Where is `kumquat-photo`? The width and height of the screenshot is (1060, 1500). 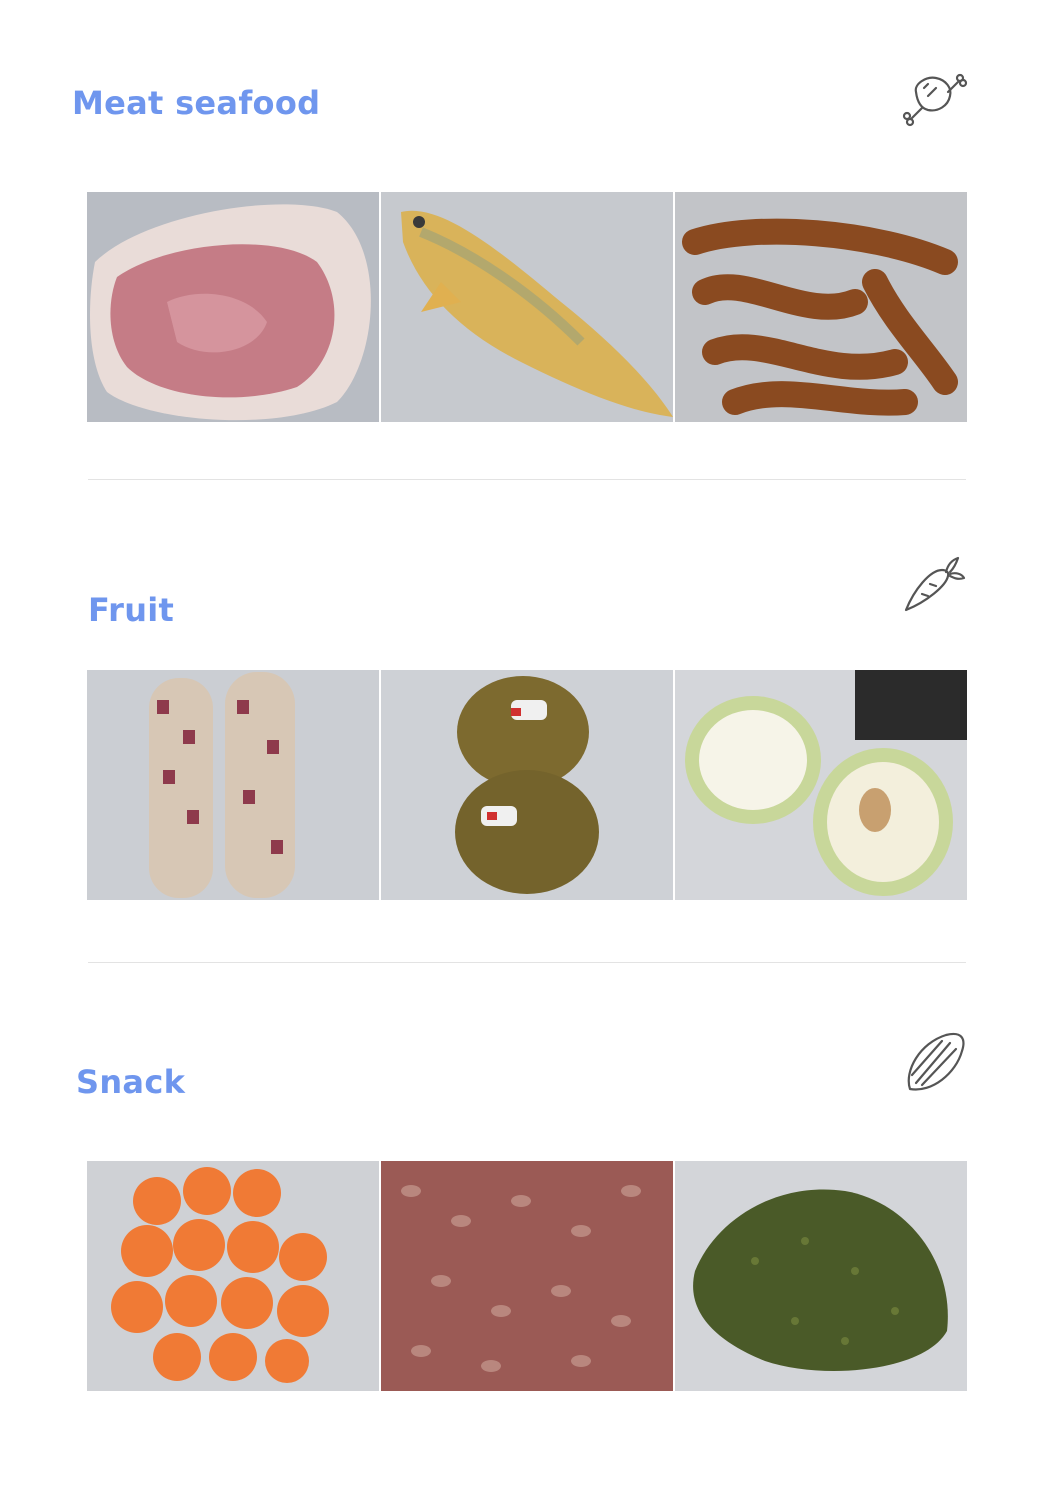 kumquat-photo is located at coordinates (233, 1276).